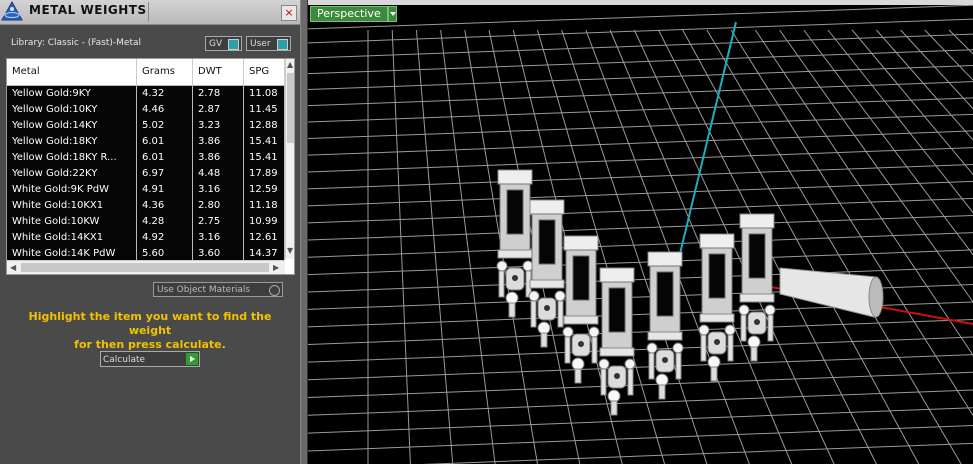 This screenshot has height=464, width=973. I want to click on close-button: ×, so click(289, 13).